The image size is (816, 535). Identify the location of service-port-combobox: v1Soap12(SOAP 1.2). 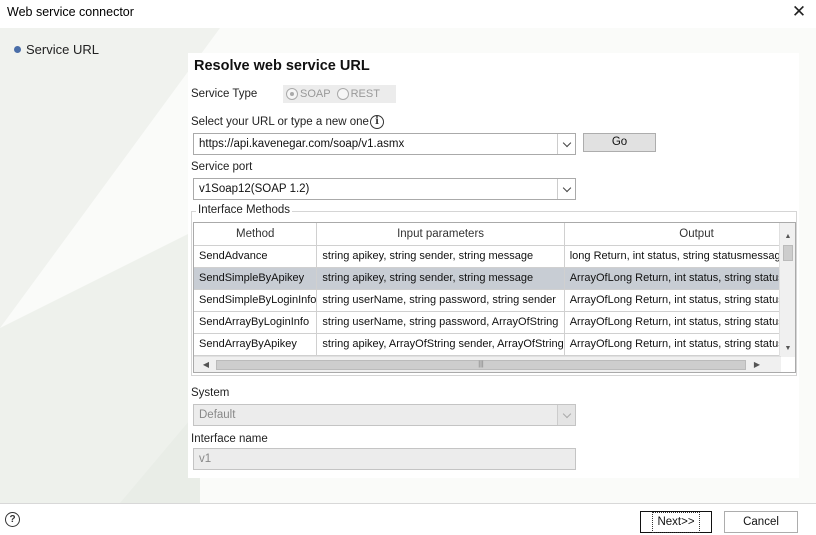
(384, 189).